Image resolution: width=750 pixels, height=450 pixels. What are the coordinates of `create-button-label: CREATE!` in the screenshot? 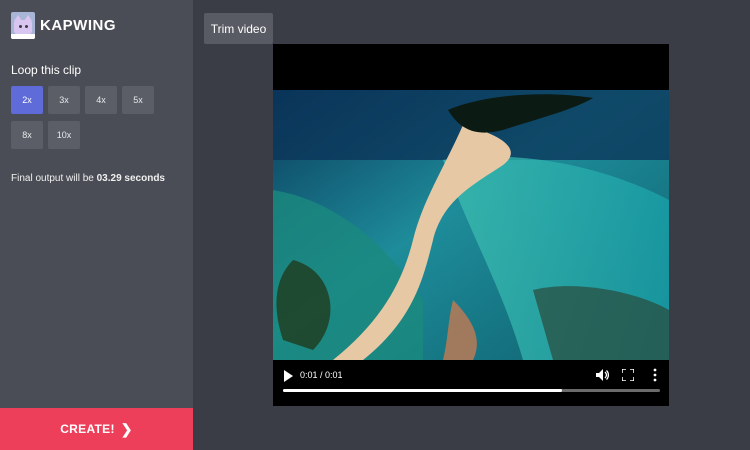 It's located at (87, 429).